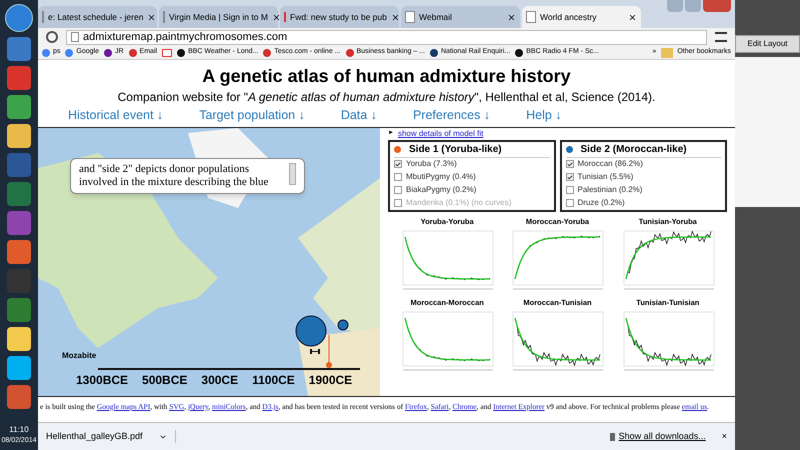 The width and height of the screenshot is (800, 450). What do you see at coordinates (165, 380) in the screenshot?
I see `timeline-label: 500BCE` at bounding box center [165, 380].